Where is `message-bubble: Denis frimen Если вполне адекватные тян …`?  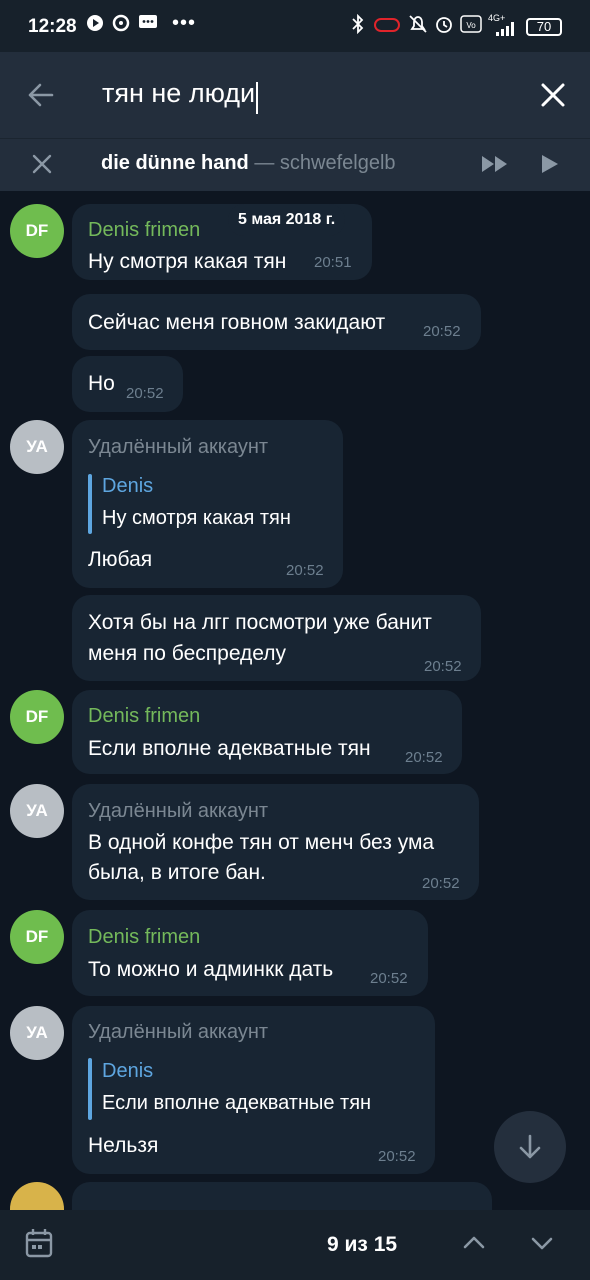
message-bubble: Denis frimen Если вполне адекватные тян … is located at coordinates (267, 732).